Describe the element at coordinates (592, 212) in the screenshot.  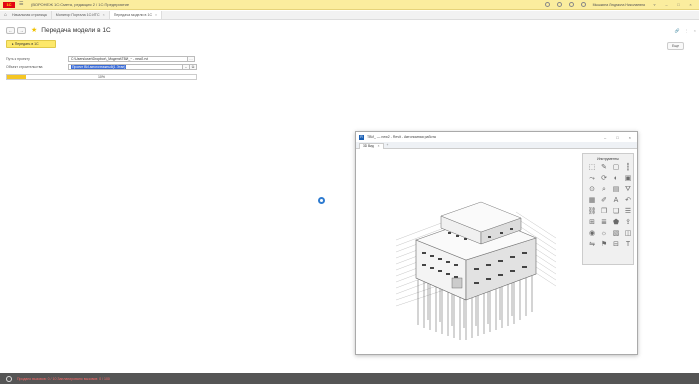
I see `link-icon: ⛓` at that location.